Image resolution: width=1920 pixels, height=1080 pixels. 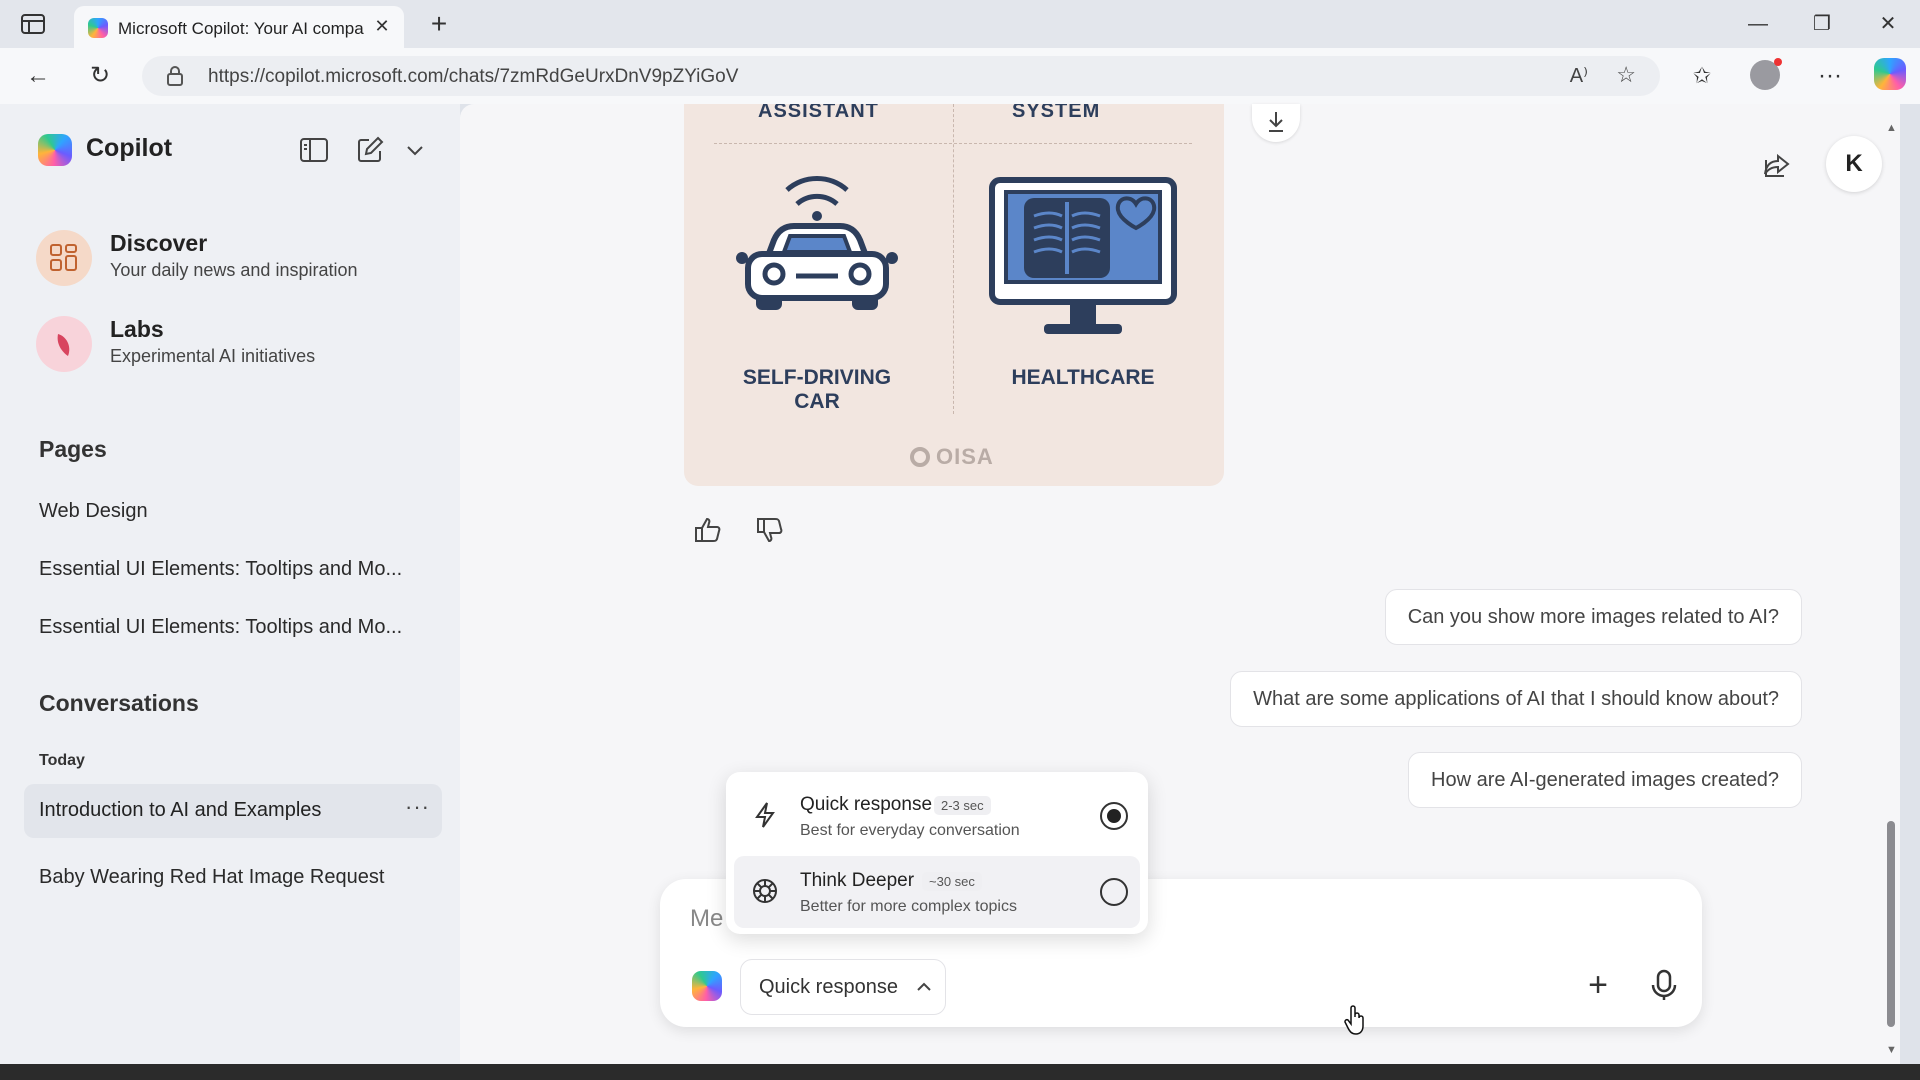 I want to click on favorites-icon: ✩, so click(x=1702, y=76).